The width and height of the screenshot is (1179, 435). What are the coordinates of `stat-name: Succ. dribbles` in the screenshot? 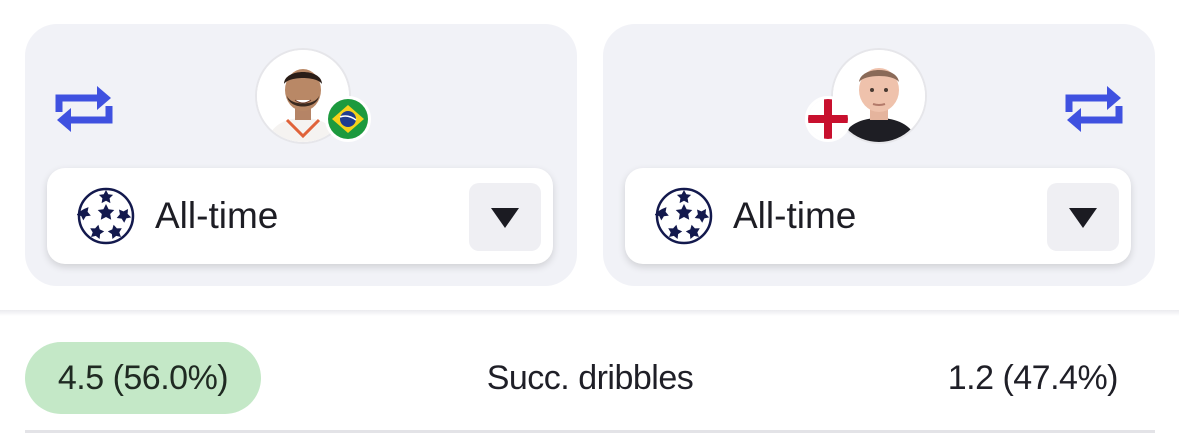 It's located at (590, 378).